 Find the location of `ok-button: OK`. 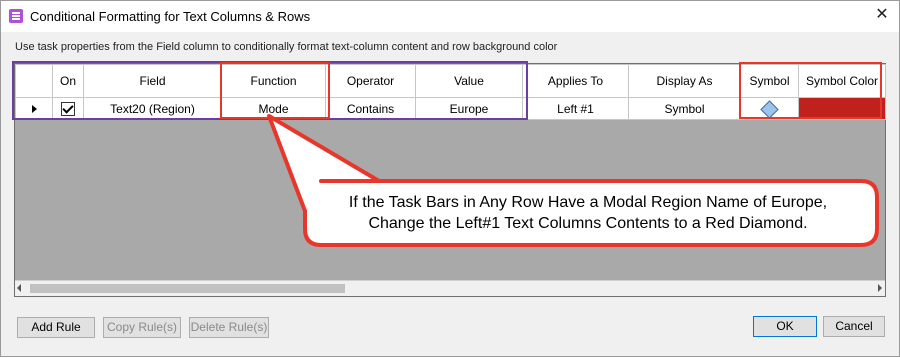

ok-button: OK is located at coordinates (785, 326).